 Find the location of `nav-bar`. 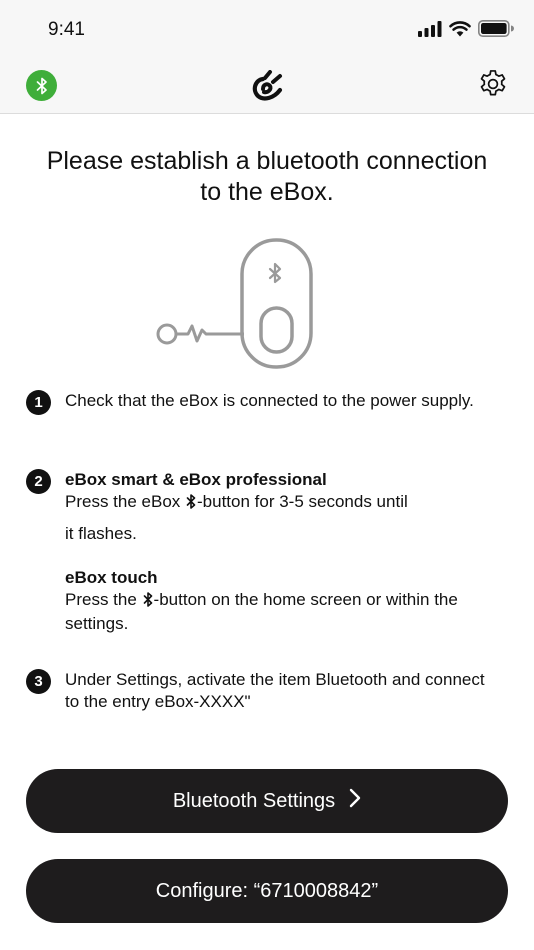

nav-bar is located at coordinates (267, 86).